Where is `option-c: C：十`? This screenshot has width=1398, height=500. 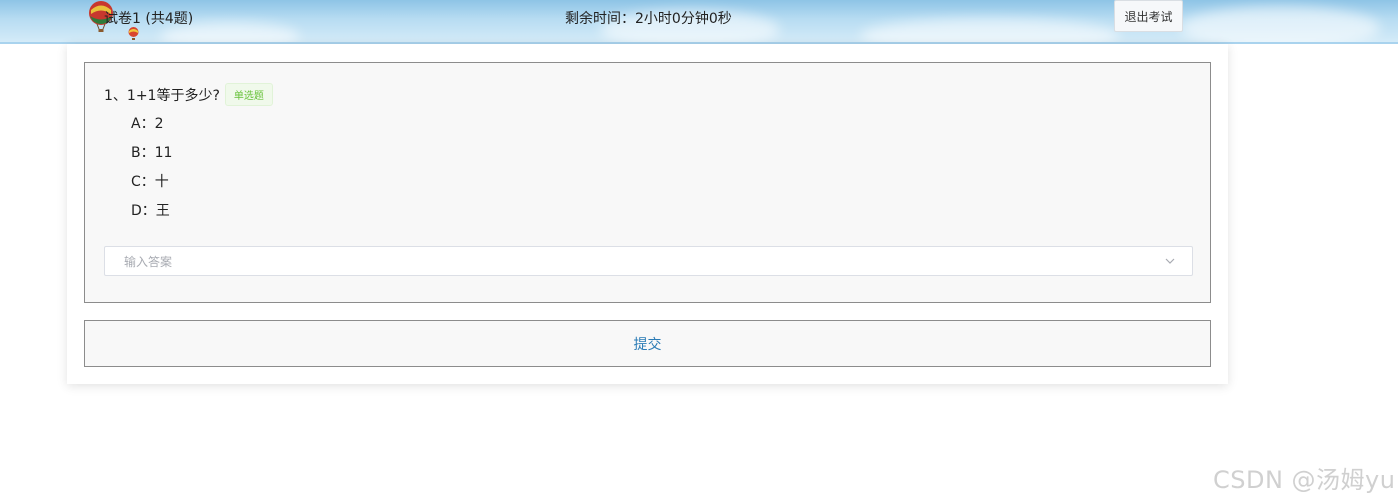
option-c: C：十 is located at coordinates (150, 182).